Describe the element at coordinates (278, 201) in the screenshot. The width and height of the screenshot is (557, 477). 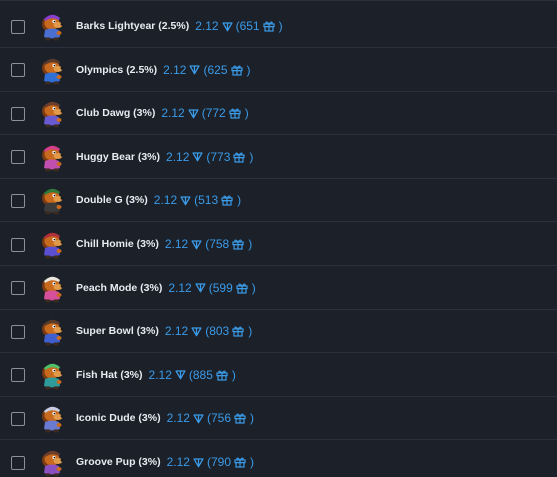
I see `gift-list-item: Double G (3%) 2.12(513)` at that location.